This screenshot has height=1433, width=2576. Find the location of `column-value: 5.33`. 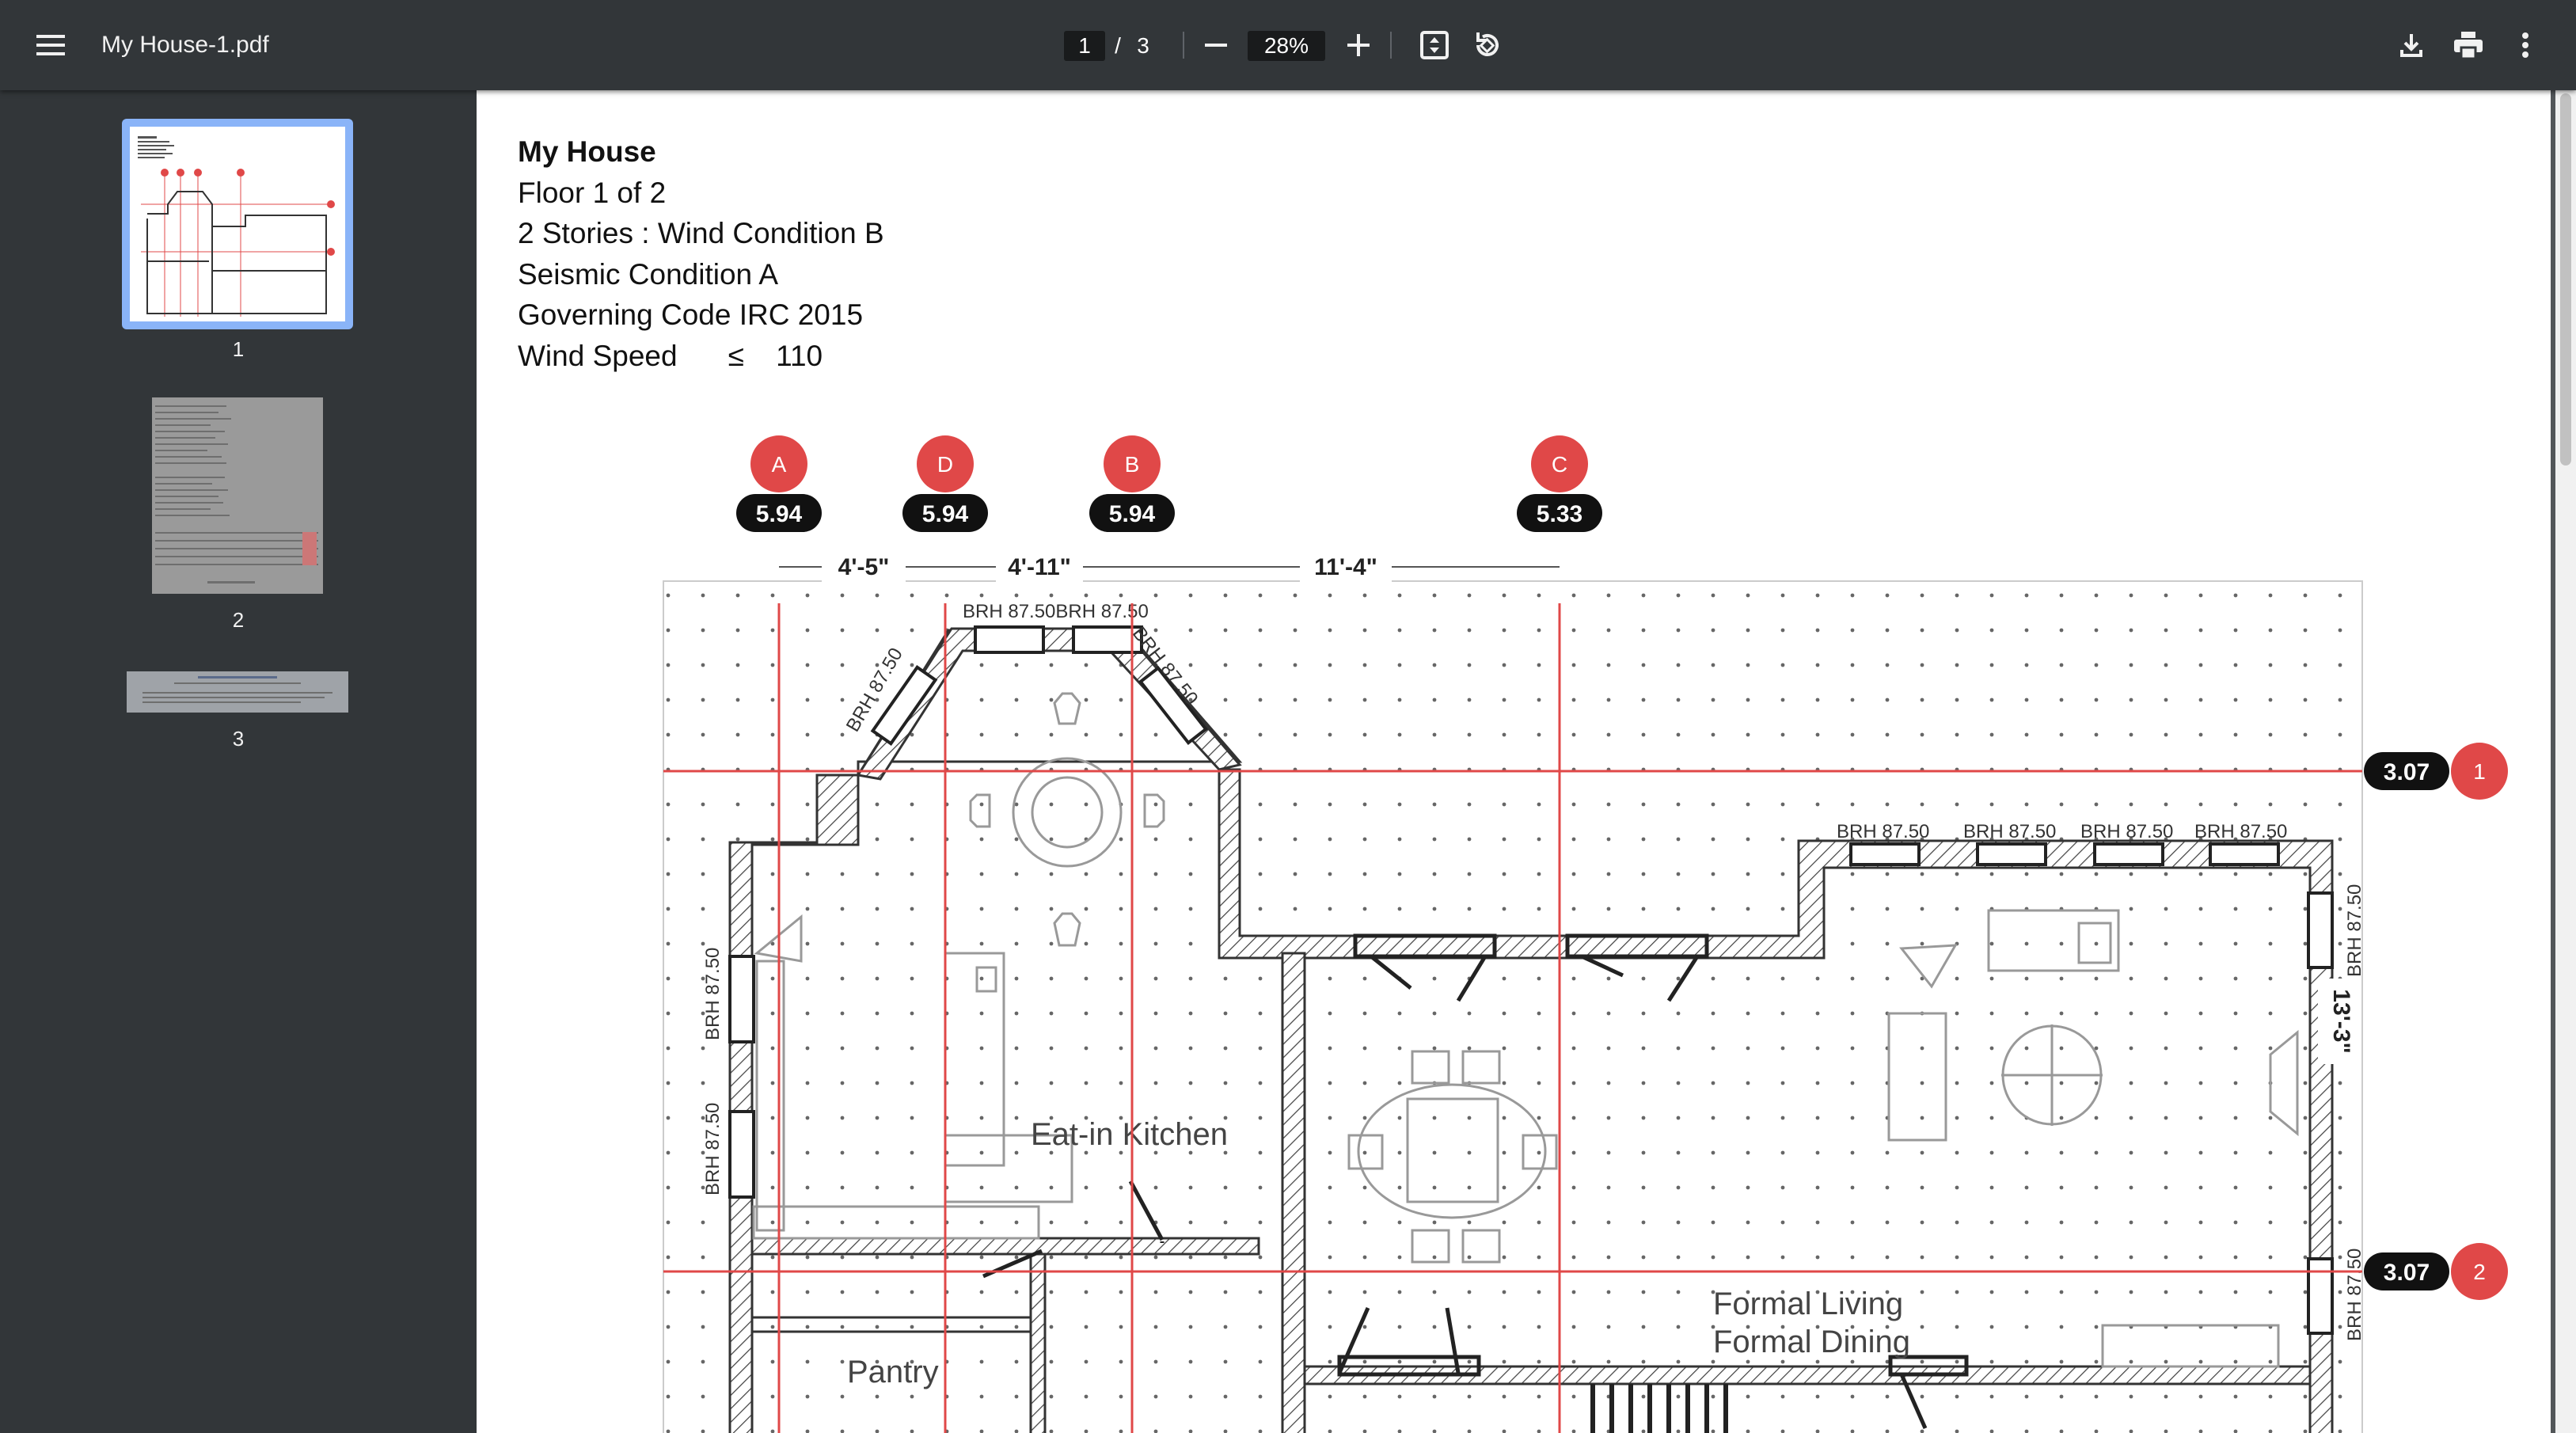

column-value: 5.33 is located at coordinates (1560, 514).